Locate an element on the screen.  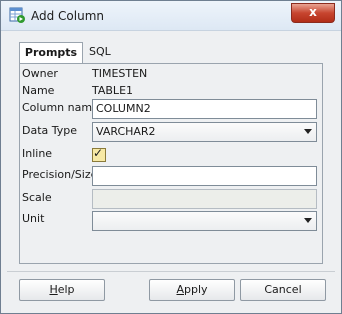
help-button: Help is located at coordinates (62, 290).